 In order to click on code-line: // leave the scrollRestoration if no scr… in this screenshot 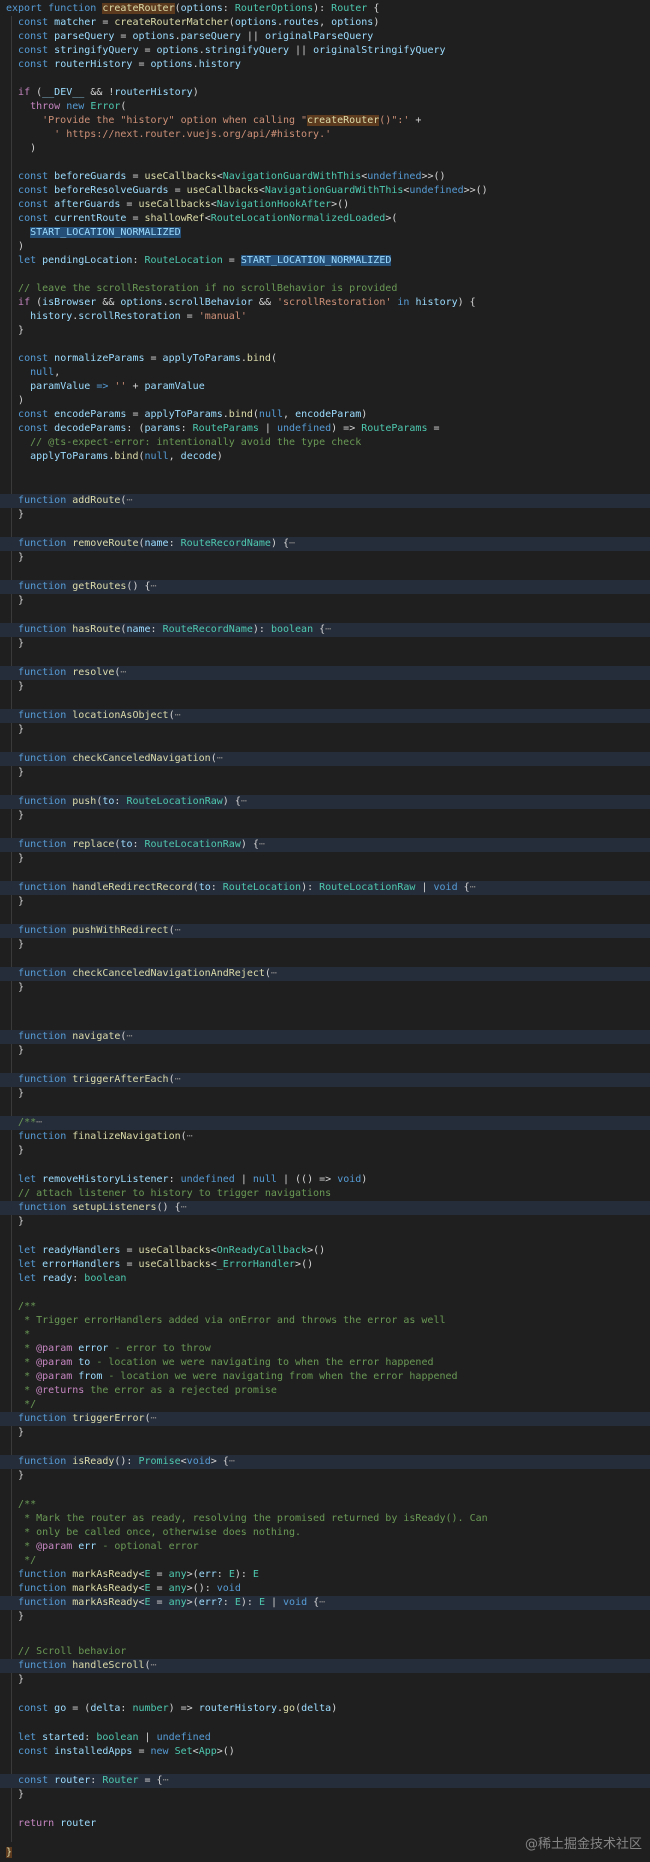, I will do `click(325, 289)`.